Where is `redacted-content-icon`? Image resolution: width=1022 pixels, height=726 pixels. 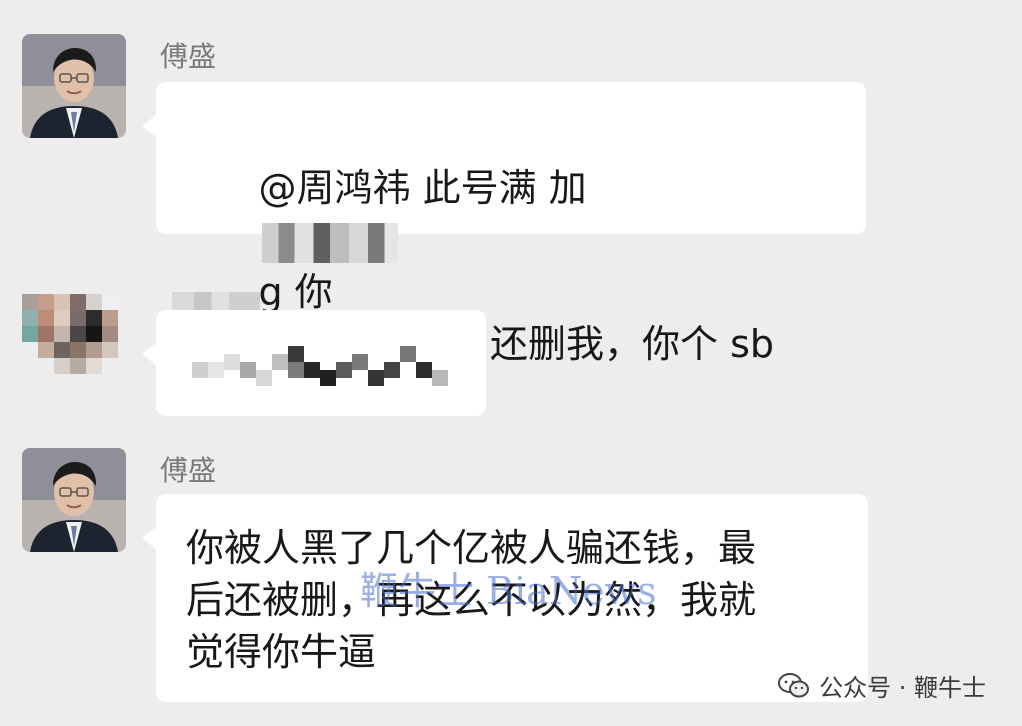 redacted-content-icon is located at coordinates (320, 366).